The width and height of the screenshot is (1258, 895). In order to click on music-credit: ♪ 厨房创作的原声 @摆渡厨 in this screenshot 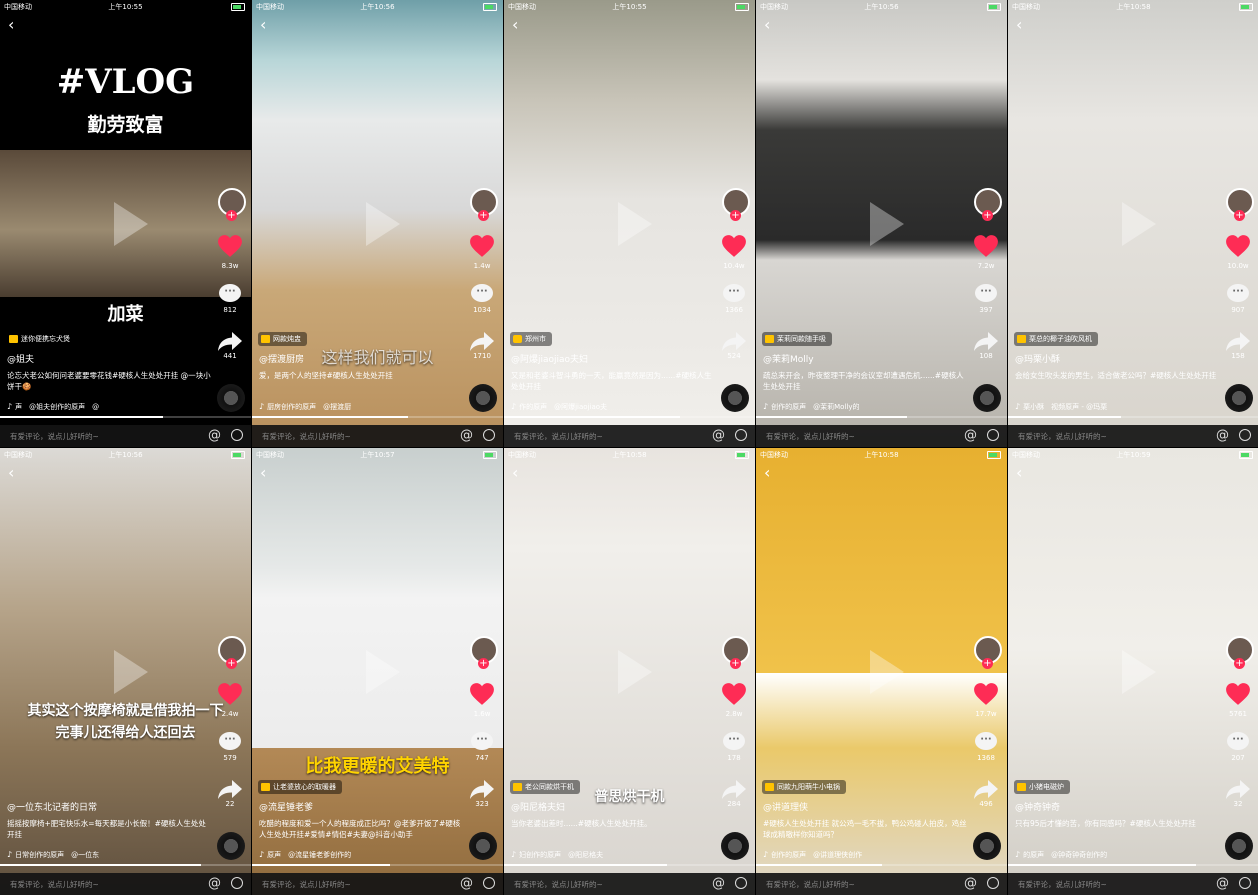, I will do `click(359, 407)`.